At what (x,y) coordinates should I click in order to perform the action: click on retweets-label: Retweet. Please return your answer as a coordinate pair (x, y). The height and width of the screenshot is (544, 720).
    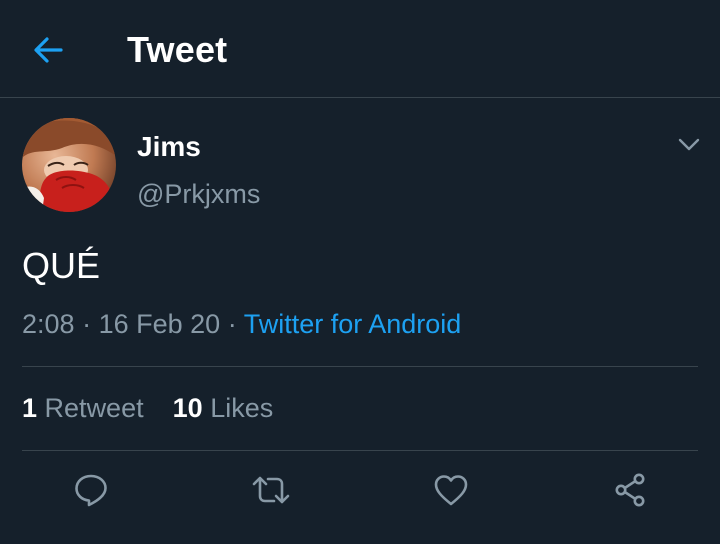
    Looking at the image, I should click on (94, 408).